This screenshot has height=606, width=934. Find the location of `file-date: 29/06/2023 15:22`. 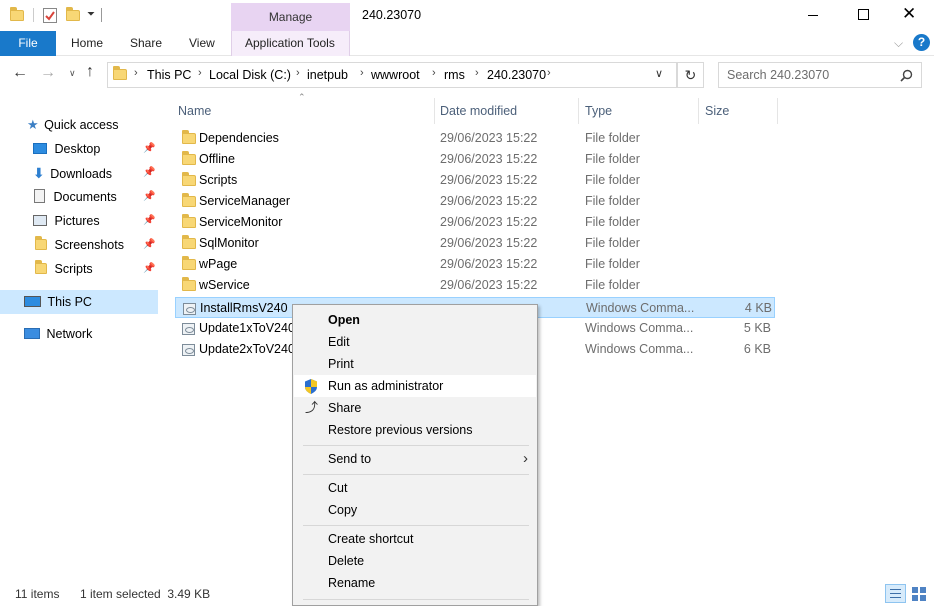

file-date: 29/06/2023 15:22 is located at coordinates (489, 222).